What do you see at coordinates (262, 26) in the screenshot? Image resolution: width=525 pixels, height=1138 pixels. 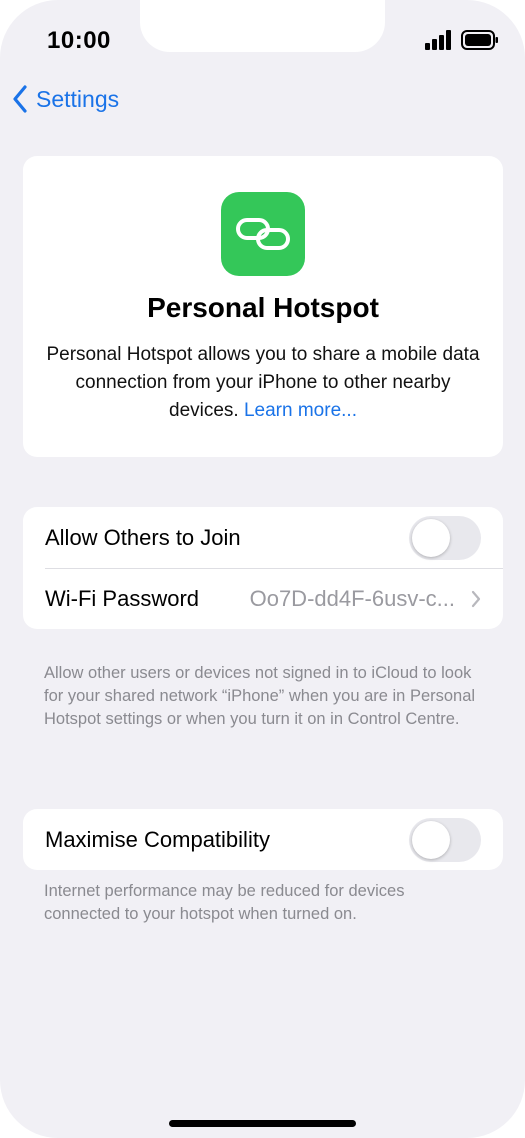 I see `notch` at bounding box center [262, 26].